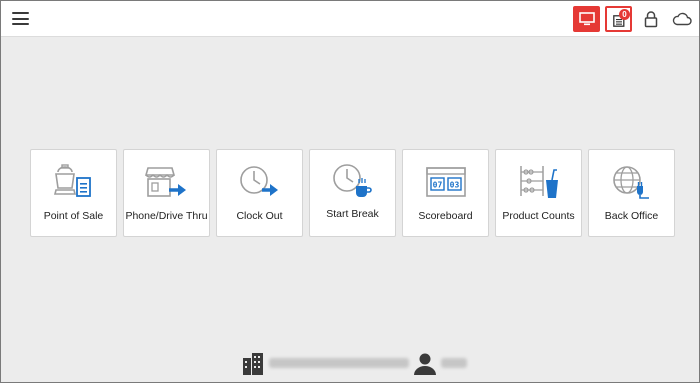 The width and height of the screenshot is (700, 383). Describe the element at coordinates (586, 19) in the screenshot. I see `monitor-icon` at that location.